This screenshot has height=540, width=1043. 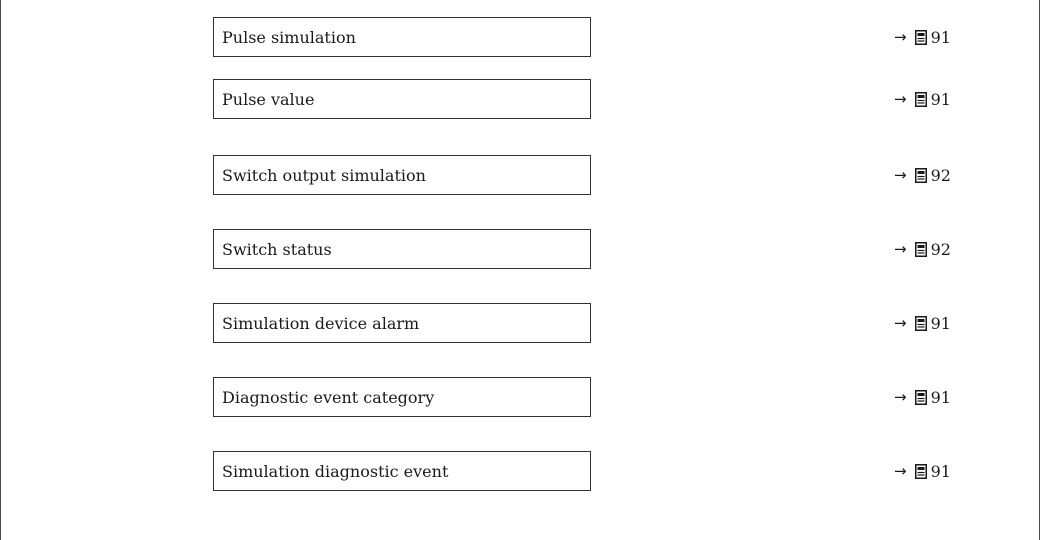 I want to click on parameter-row-pulse-simulation: Pulse simulation → 91, so click(x=521, y=37).